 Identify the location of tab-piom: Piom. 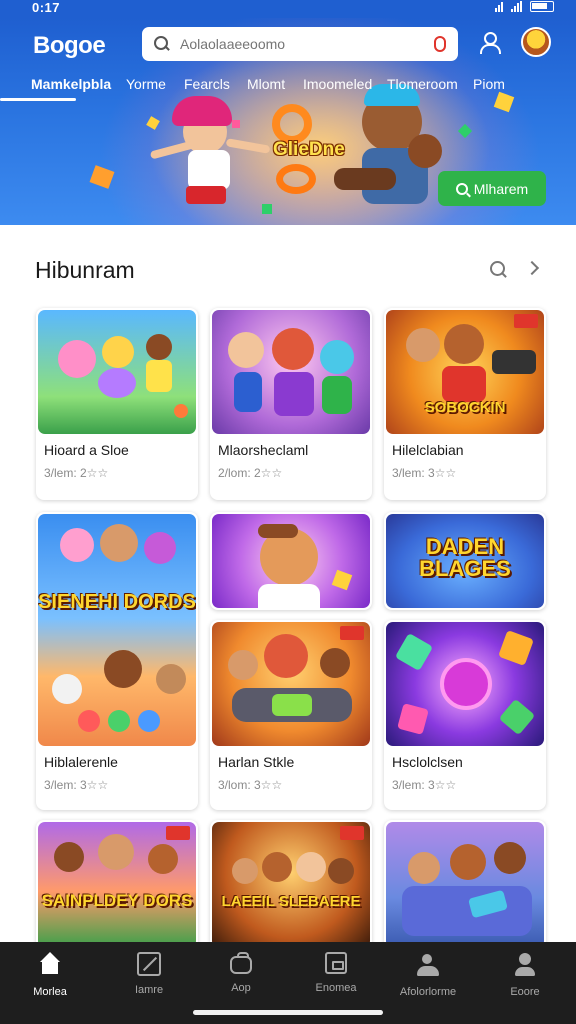
(489, 84).